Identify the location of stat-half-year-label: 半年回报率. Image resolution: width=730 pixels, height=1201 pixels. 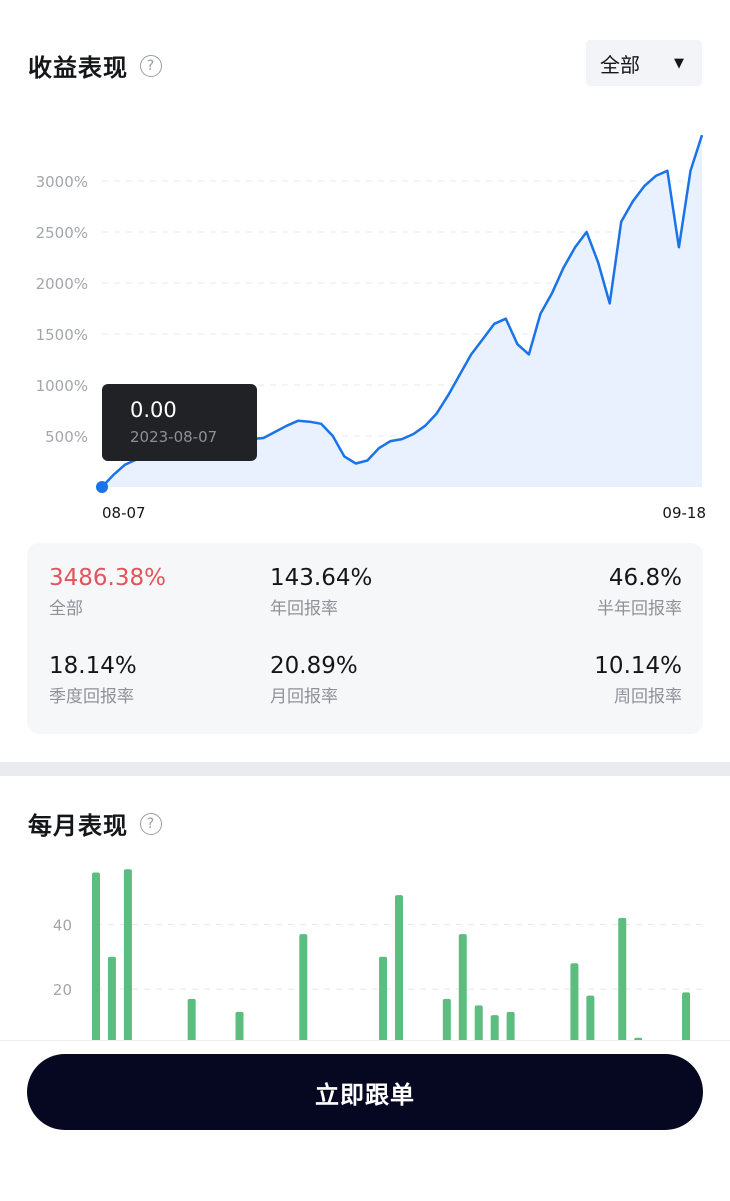
(639, 609).